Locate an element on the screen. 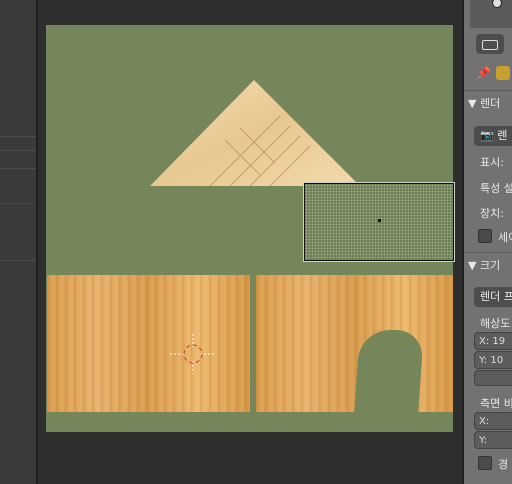 The image size is (512, 484). resolution-x-field: X: 19 is located at coordinates (493, 341).